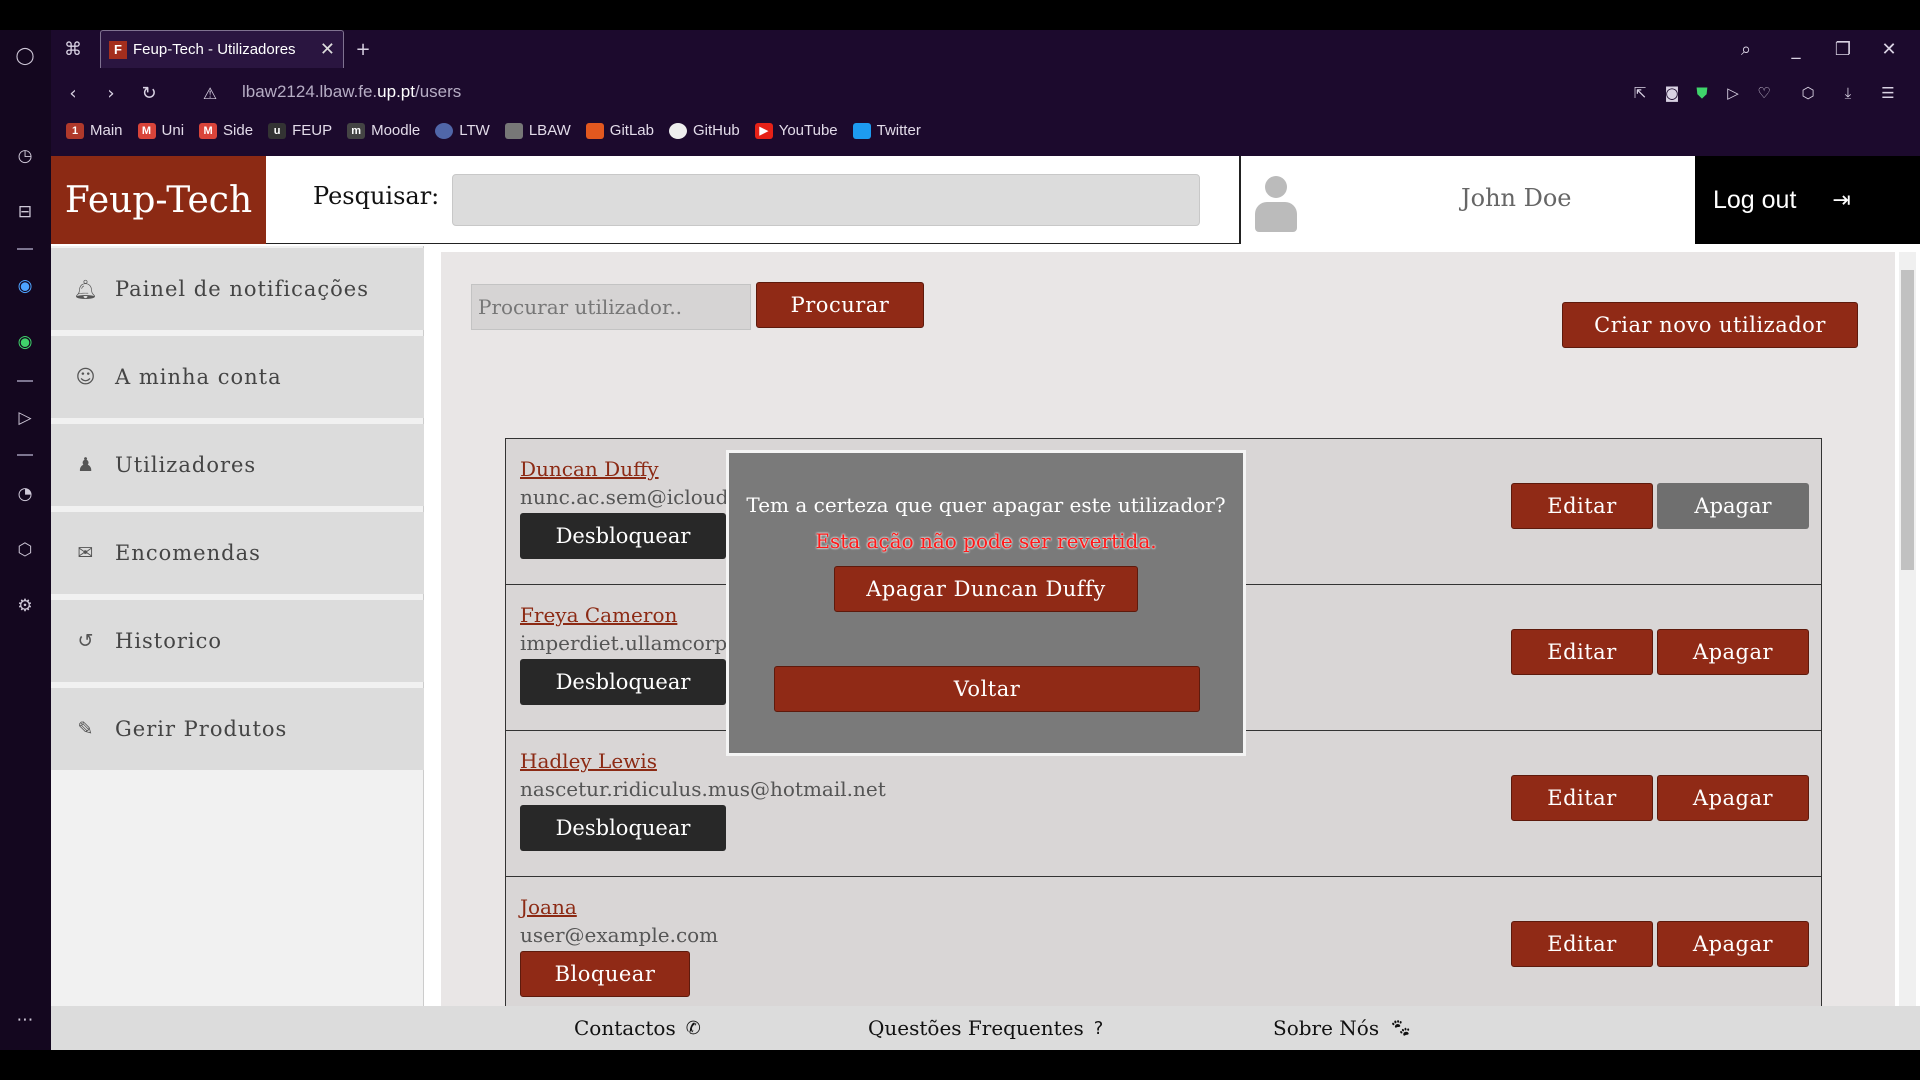  I want to click on forward-icon: ›, so click(111, 93).